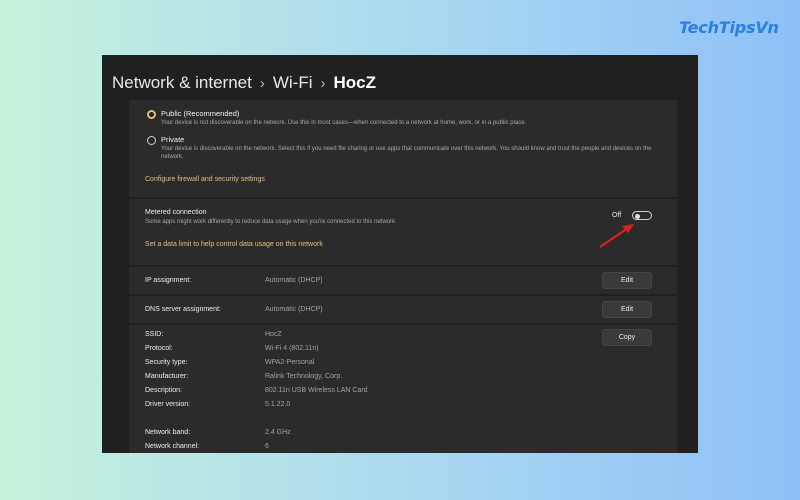 The height and width of the screenshot is (500, 800). I want to click on copy-button: Copy, so click(627, 337).